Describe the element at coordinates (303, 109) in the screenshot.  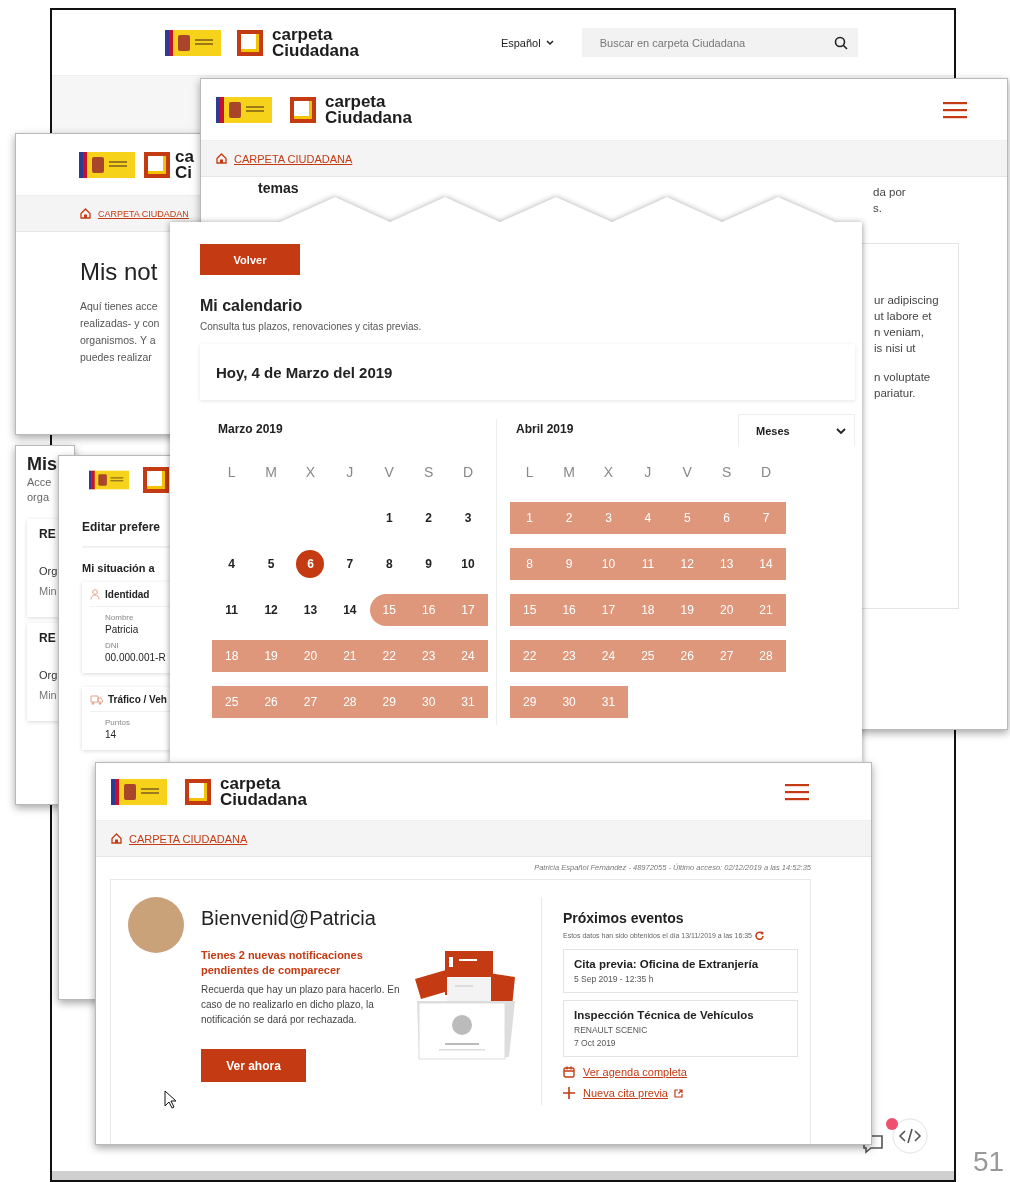
I see `square-logo-icon` at that location.